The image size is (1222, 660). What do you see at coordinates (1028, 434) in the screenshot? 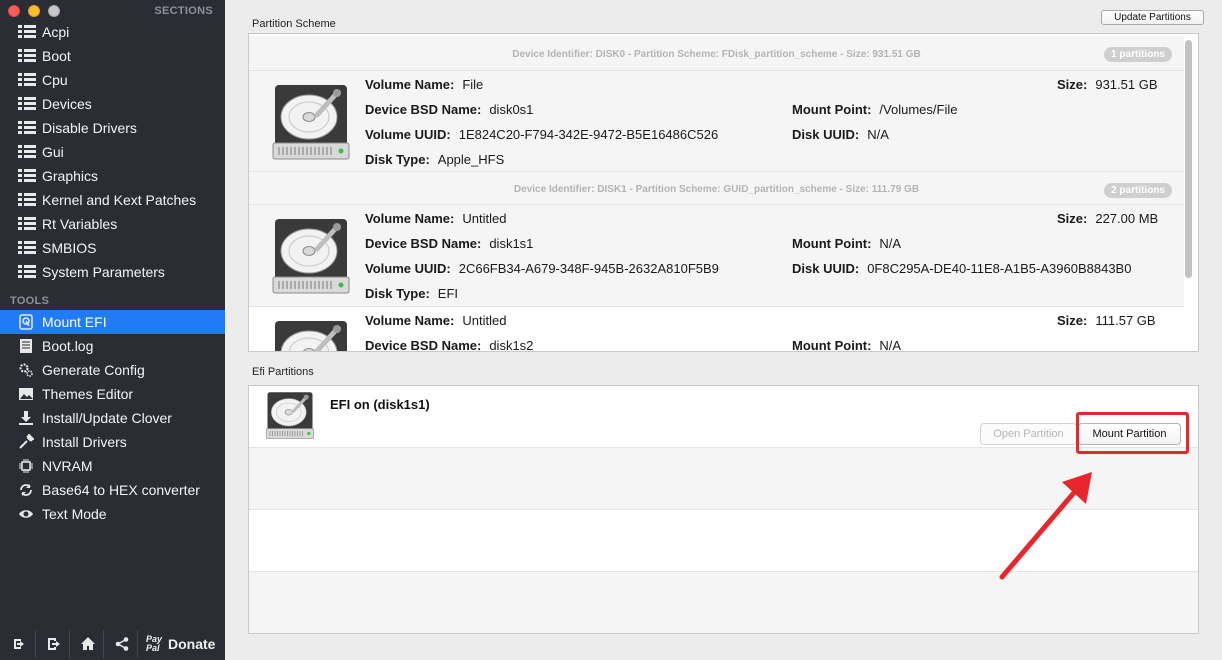
I see `open-partition-button: Open Partition` at bounding box center [1028, 434].